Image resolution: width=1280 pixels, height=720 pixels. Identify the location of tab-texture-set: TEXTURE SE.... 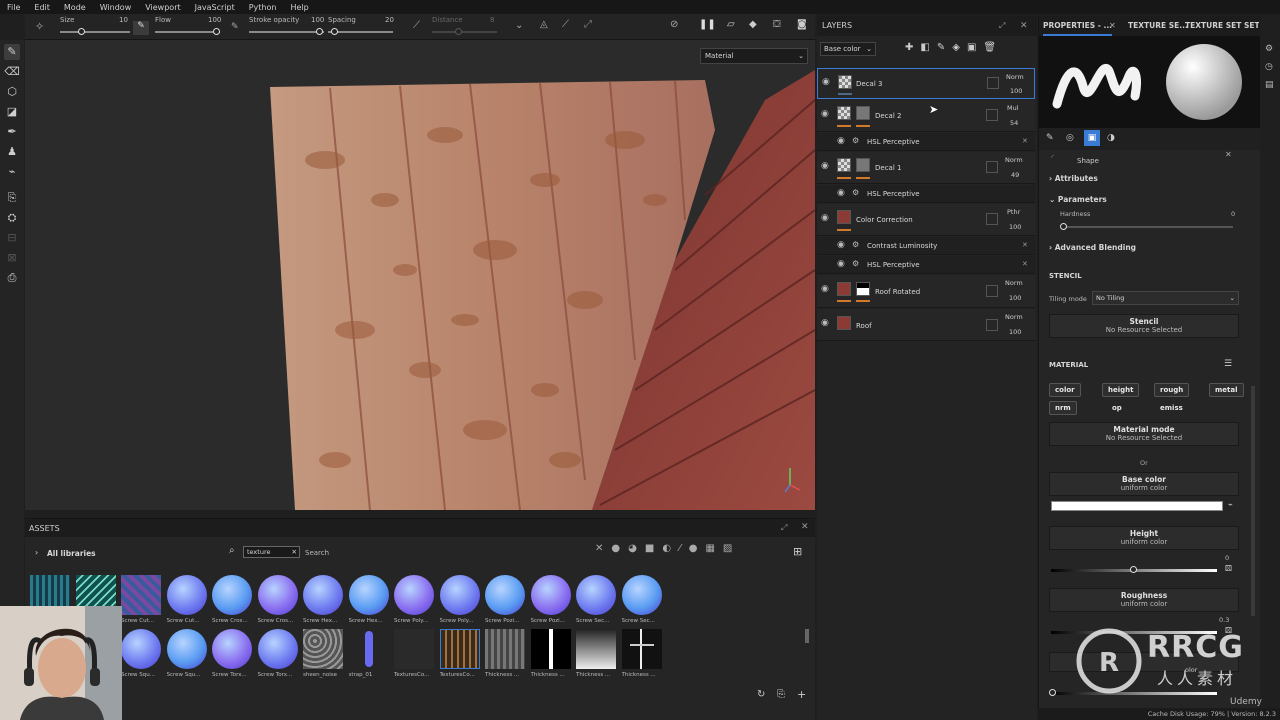
(1158, 26).